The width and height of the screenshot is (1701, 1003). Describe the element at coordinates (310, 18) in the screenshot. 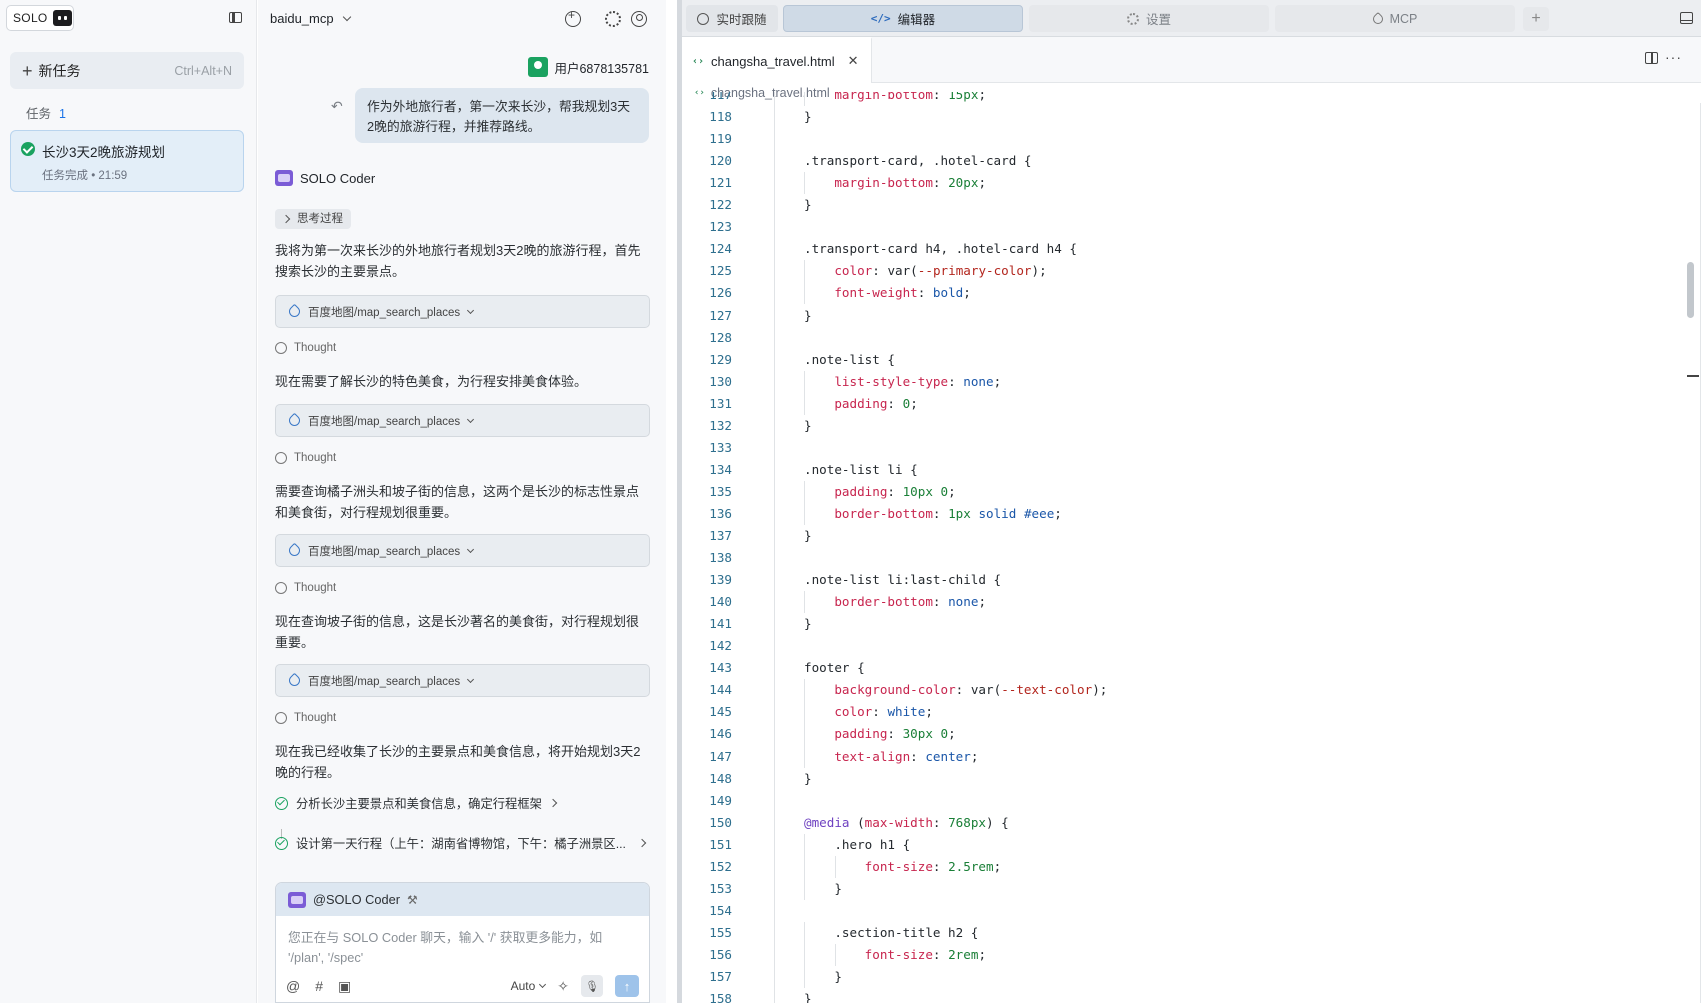

I see `project-selector: baidu_mcp` at that location.